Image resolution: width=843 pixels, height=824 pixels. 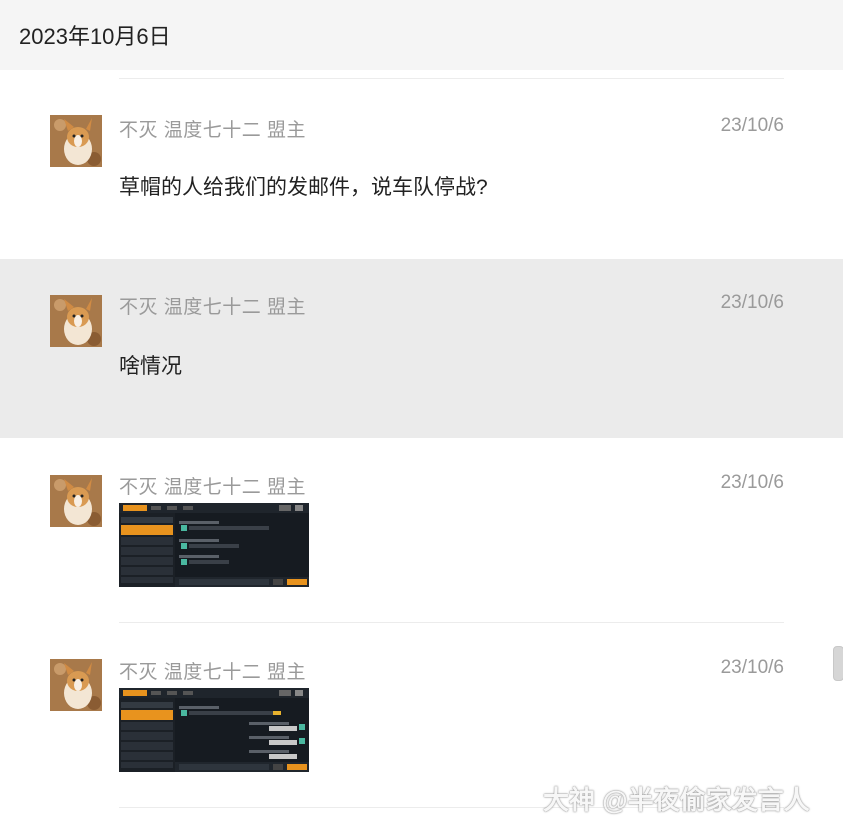 I want to click on message-text: 草帽的人给我们的发邮件，说车队停战?, so click(x=303, y=187).